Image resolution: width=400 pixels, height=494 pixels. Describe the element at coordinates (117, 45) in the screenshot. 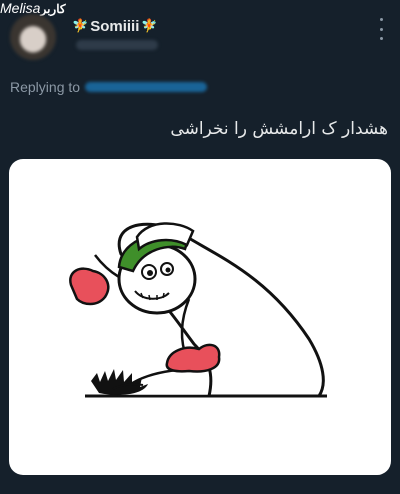

I see `blurred-handle` at that location.